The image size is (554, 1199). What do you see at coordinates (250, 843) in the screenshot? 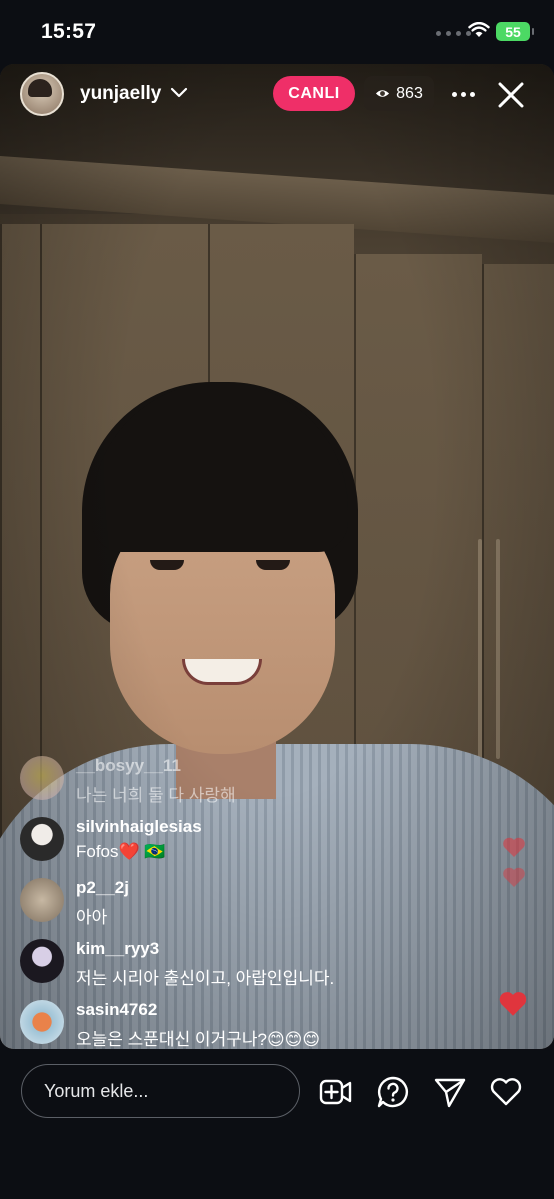
I see `comment-item: silvinhaiglesias Fofos❤️ 🇧🇷` at bounding box center [250, 843].